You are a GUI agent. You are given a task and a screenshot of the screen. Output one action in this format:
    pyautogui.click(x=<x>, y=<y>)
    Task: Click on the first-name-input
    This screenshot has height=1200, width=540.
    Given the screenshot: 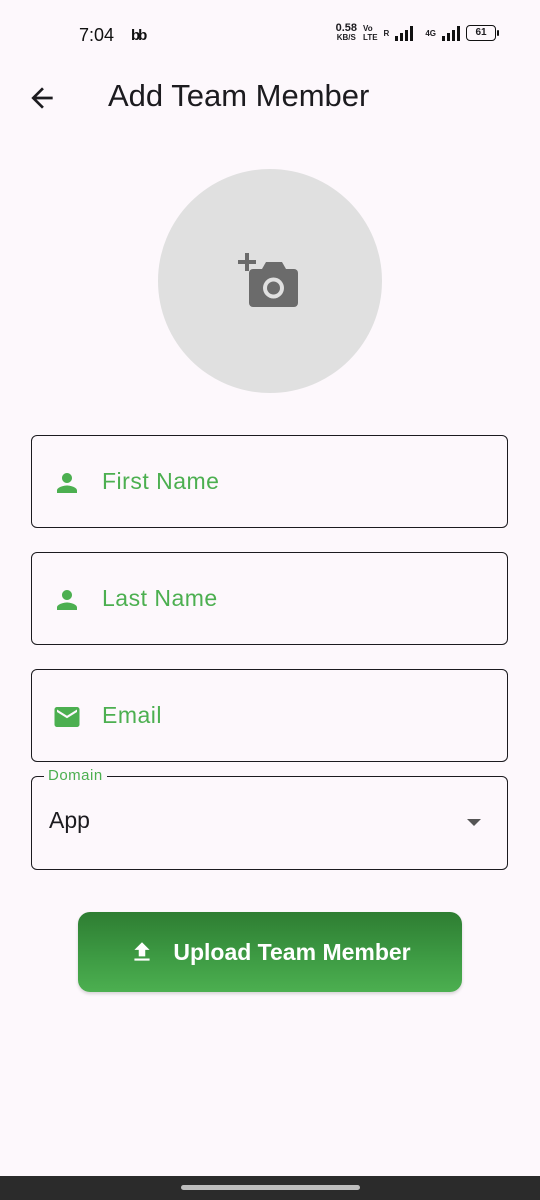 What is the action you would take?
    pyautogui.click(x=297, y=481)
    